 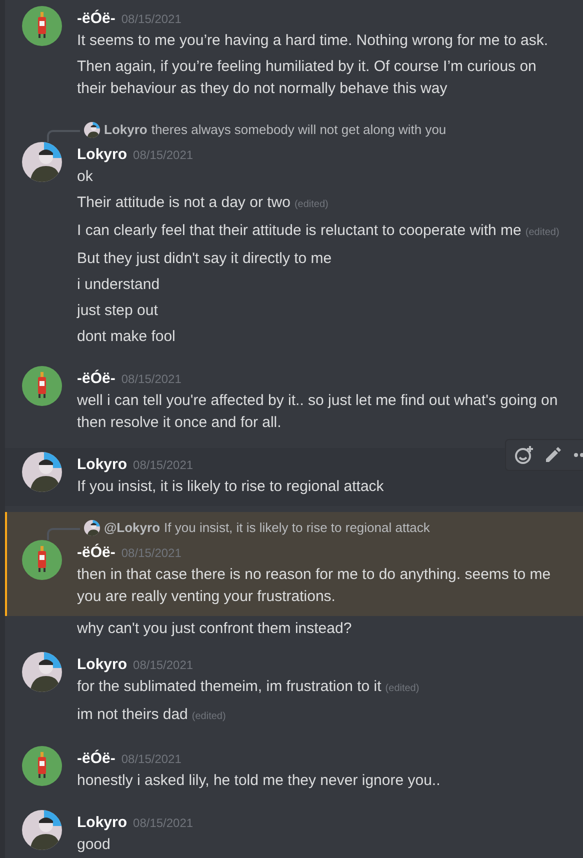 What do you see at coordinates (183, 202) in the screenshot?
I see `message-text: Their attitude is not a day or two` at bounding box center [183, 202].